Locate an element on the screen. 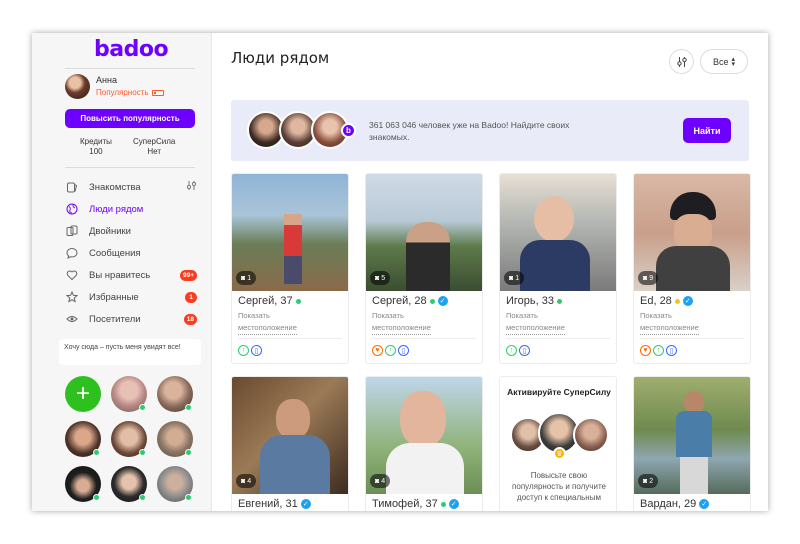  card-name: Сергей, 37 is located at coordinates (269, 301).